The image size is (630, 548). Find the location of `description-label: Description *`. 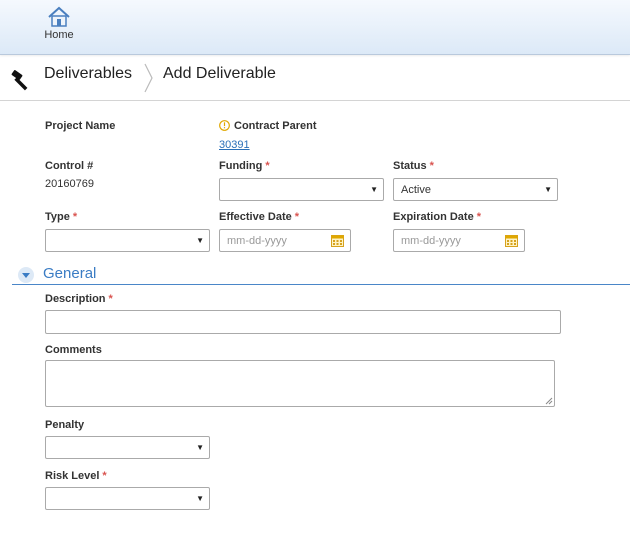

description-label: Description * is located at coordinates (79, 299).